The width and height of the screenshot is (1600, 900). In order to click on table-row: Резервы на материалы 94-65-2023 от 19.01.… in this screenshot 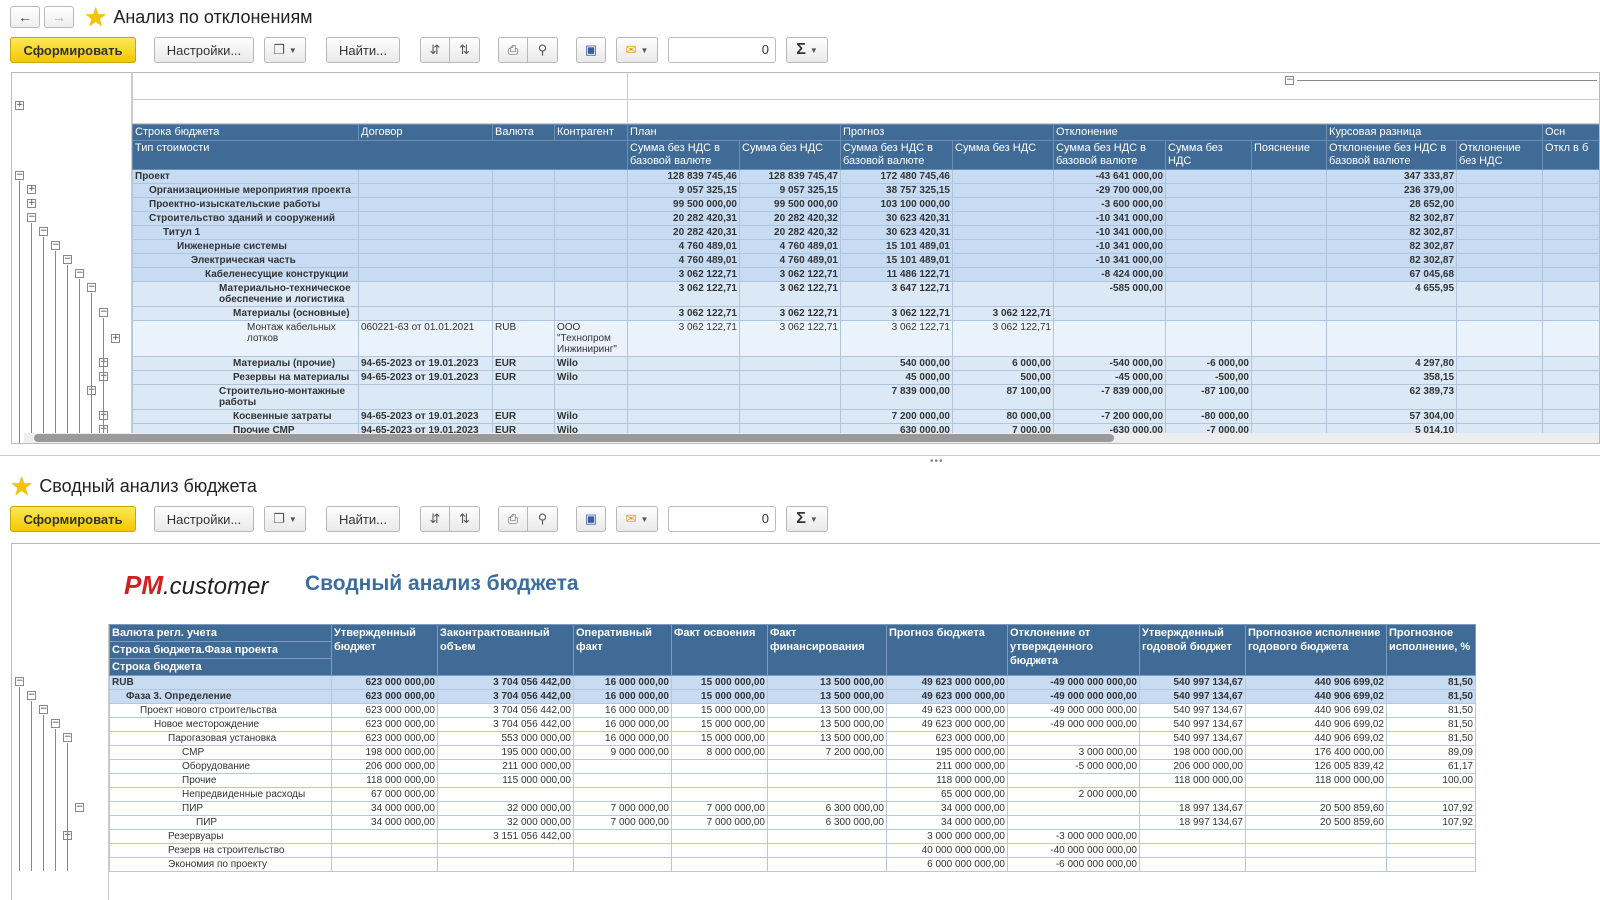, I will do `click(865, 377)`.